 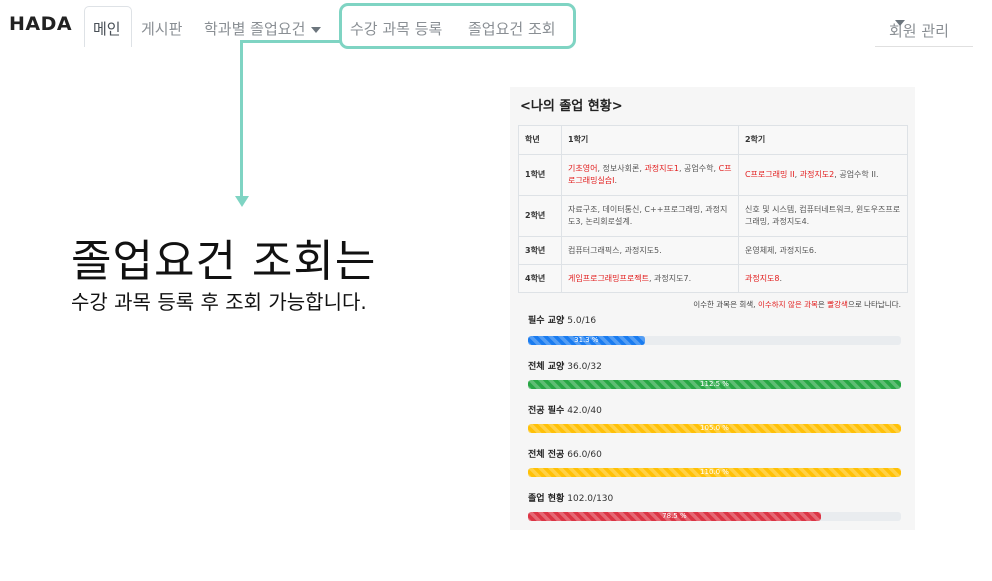 I want to click on progress-percent: 105.0 %, so click(x=714, y=428).